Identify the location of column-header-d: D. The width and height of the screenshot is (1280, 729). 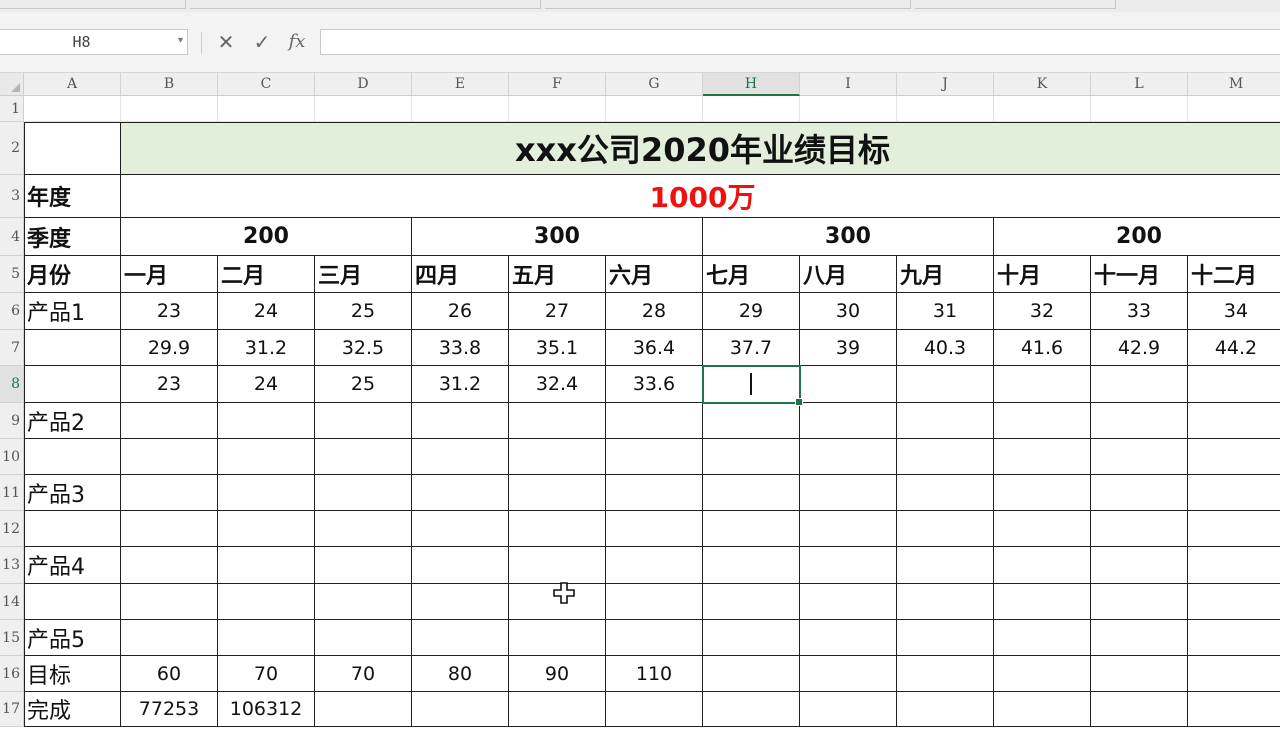
(363, 84).